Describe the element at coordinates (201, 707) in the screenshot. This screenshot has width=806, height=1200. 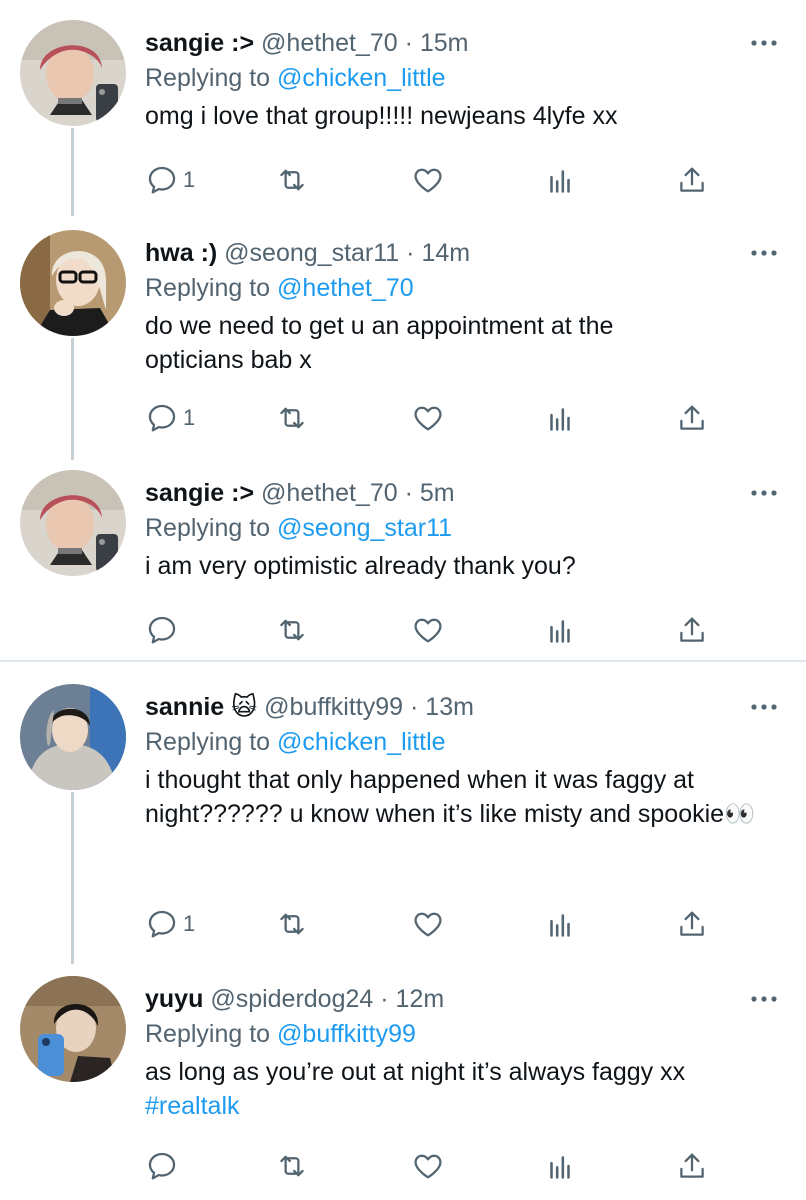
I see `display-name: sannie 🙀` at that location.